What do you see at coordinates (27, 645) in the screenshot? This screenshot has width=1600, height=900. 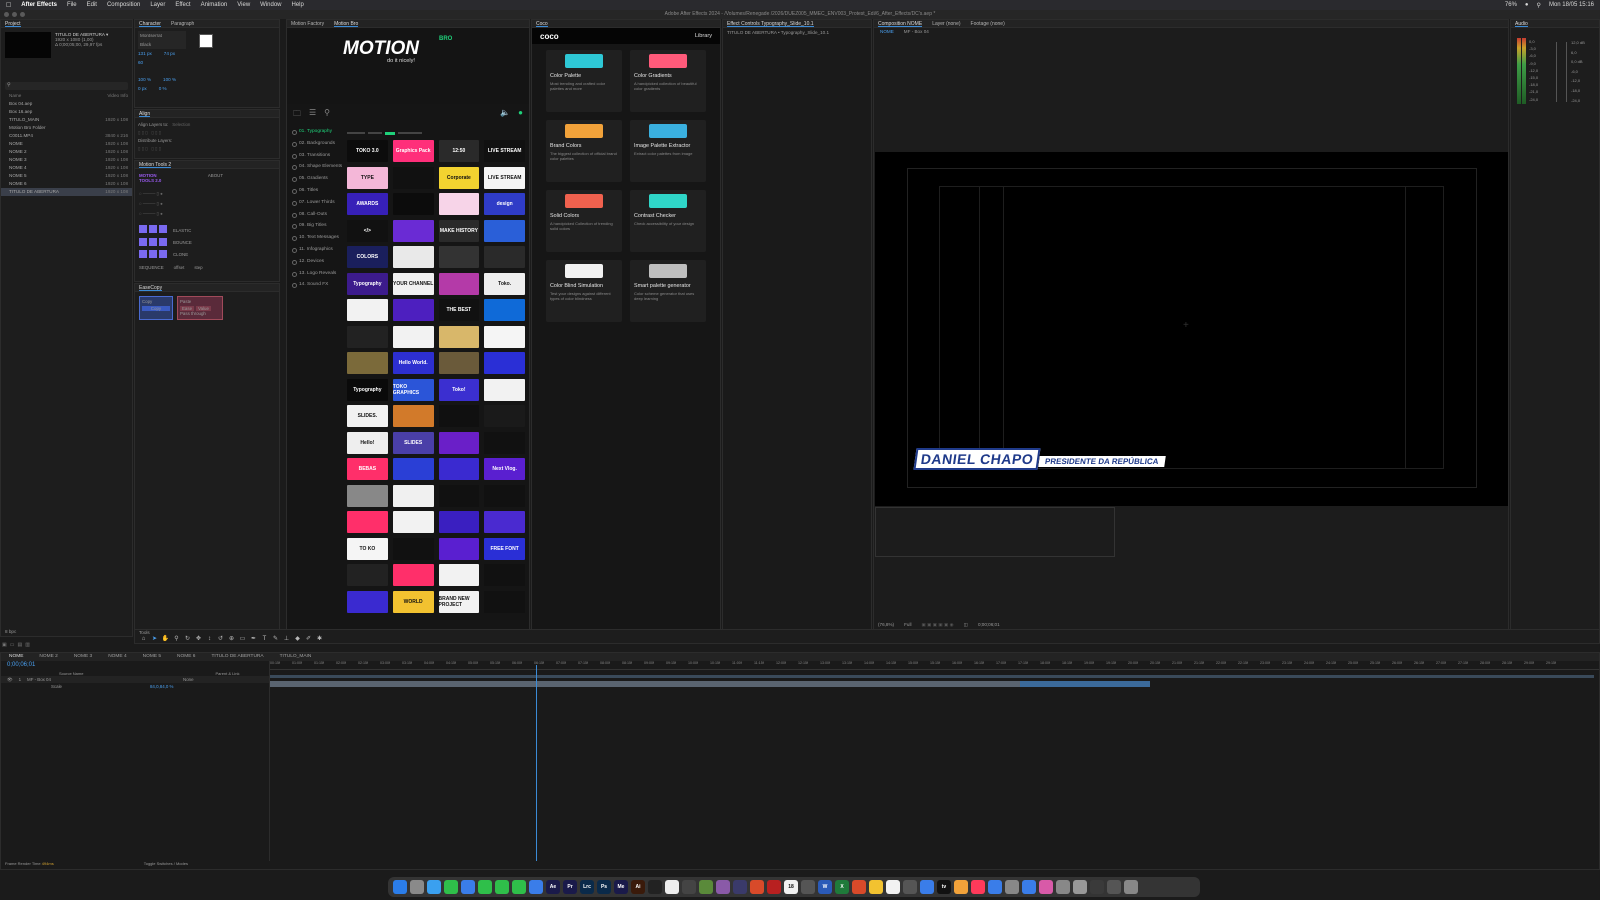 I see `trash-icon: ▥` at bounding box center [27, 645].